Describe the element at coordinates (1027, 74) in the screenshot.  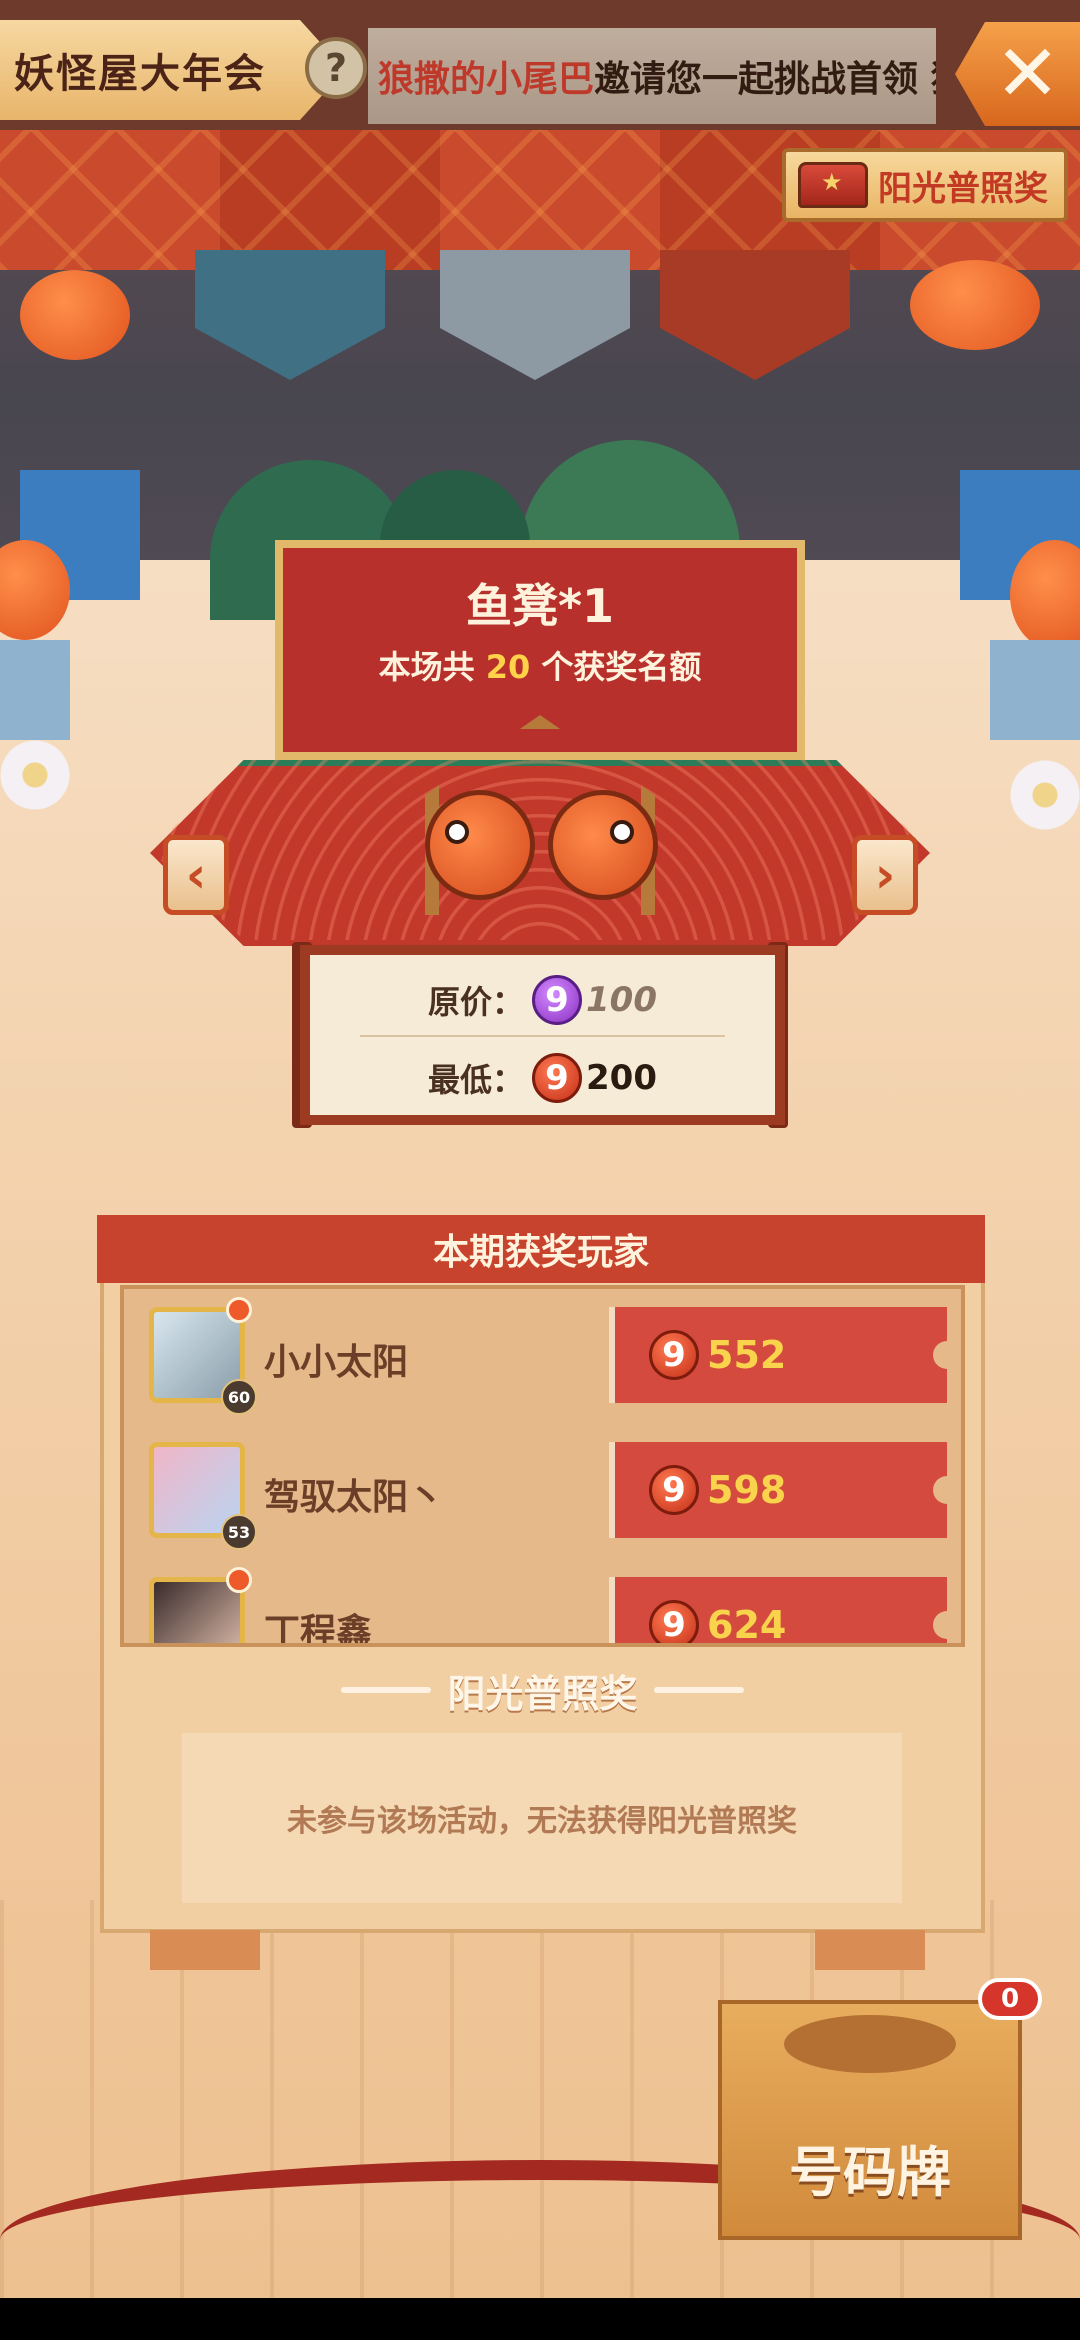
I see `close-icon: ✕` at that location.